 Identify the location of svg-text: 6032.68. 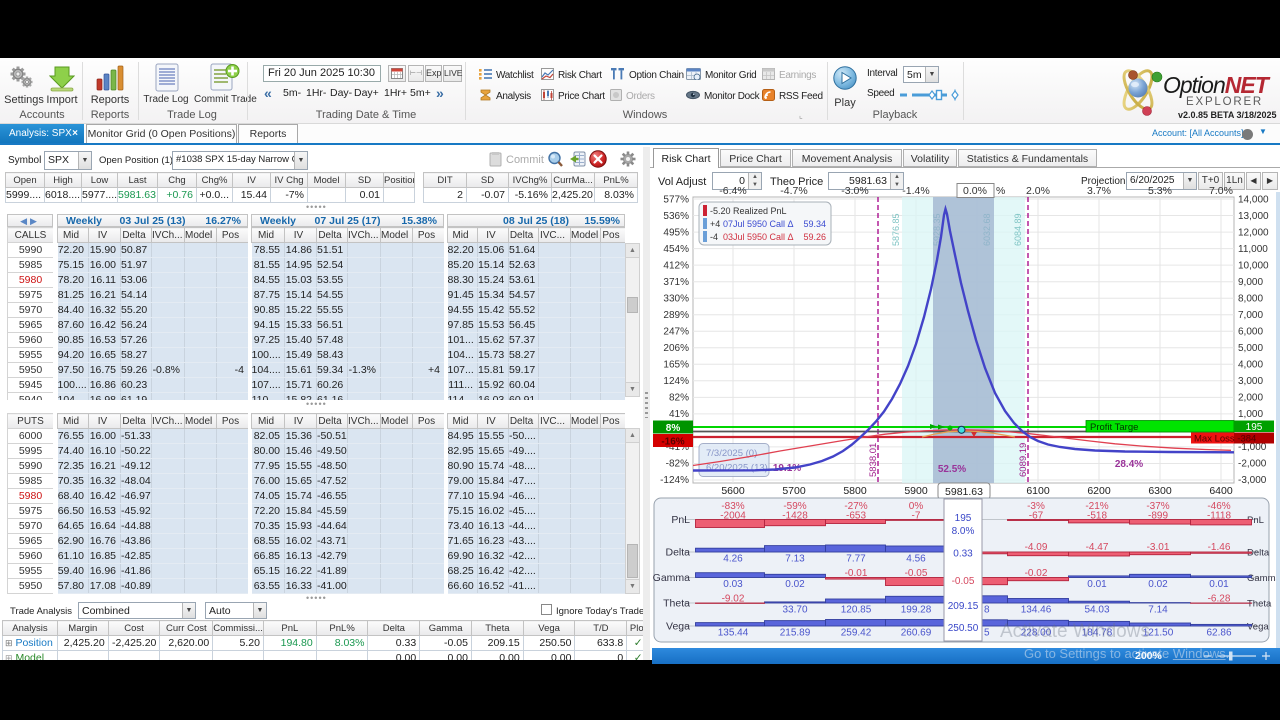
(987, 229).